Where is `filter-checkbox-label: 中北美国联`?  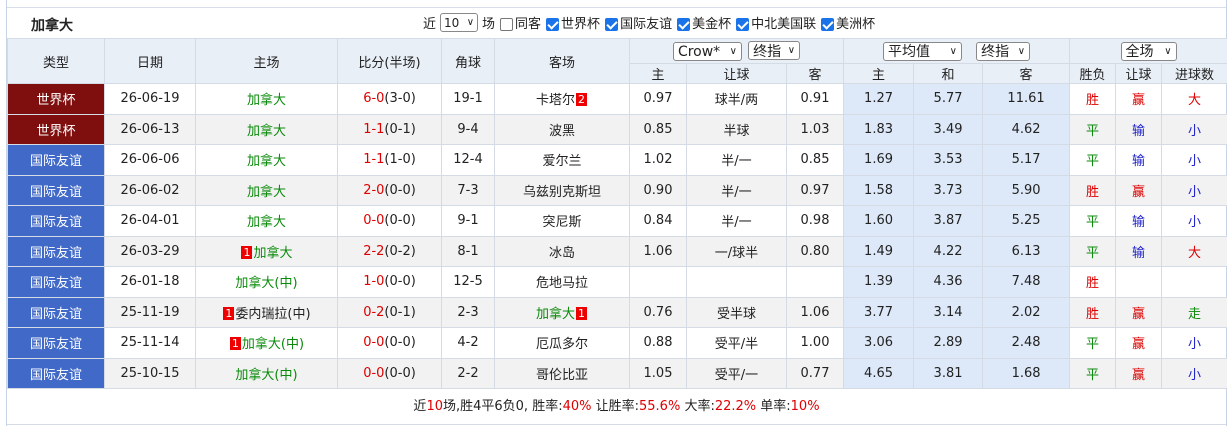 filter-checkbox-label: 中北美国联 is located at coordinates (783, 24).